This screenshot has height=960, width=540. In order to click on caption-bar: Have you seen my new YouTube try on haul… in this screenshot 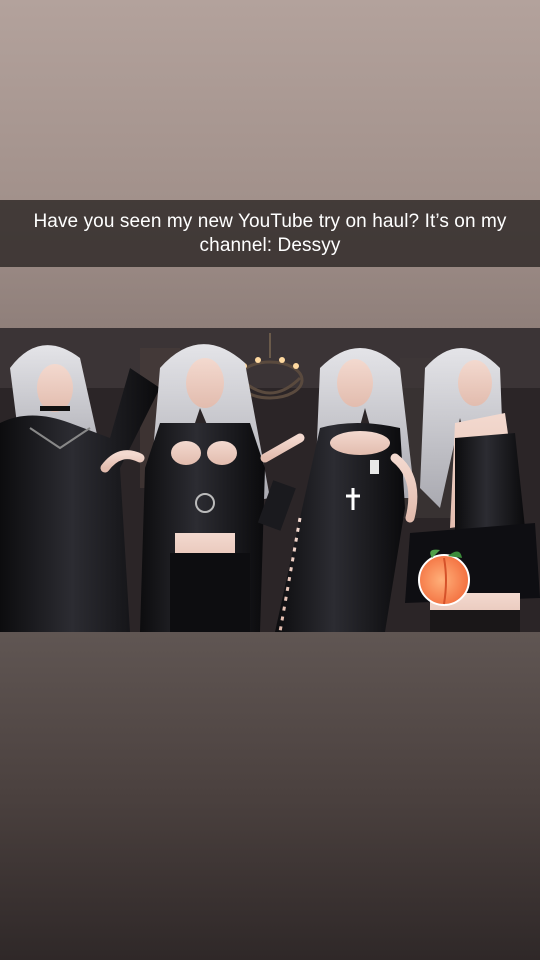, I will do `click(270, 233)`.